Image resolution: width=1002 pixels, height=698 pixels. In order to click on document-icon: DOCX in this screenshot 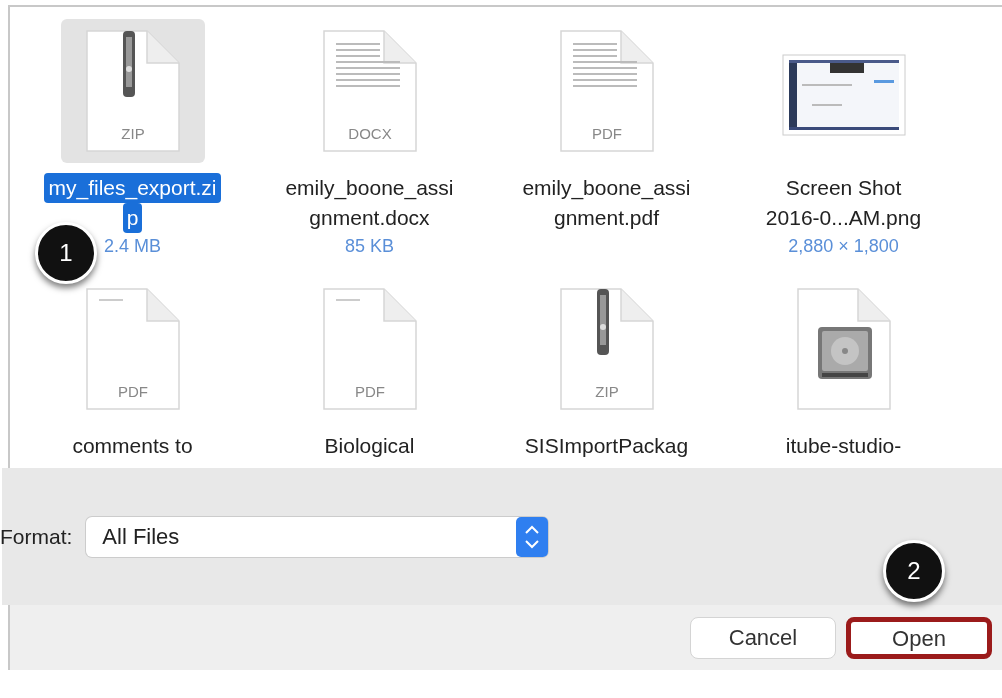, I will do `click(369, 91)`.